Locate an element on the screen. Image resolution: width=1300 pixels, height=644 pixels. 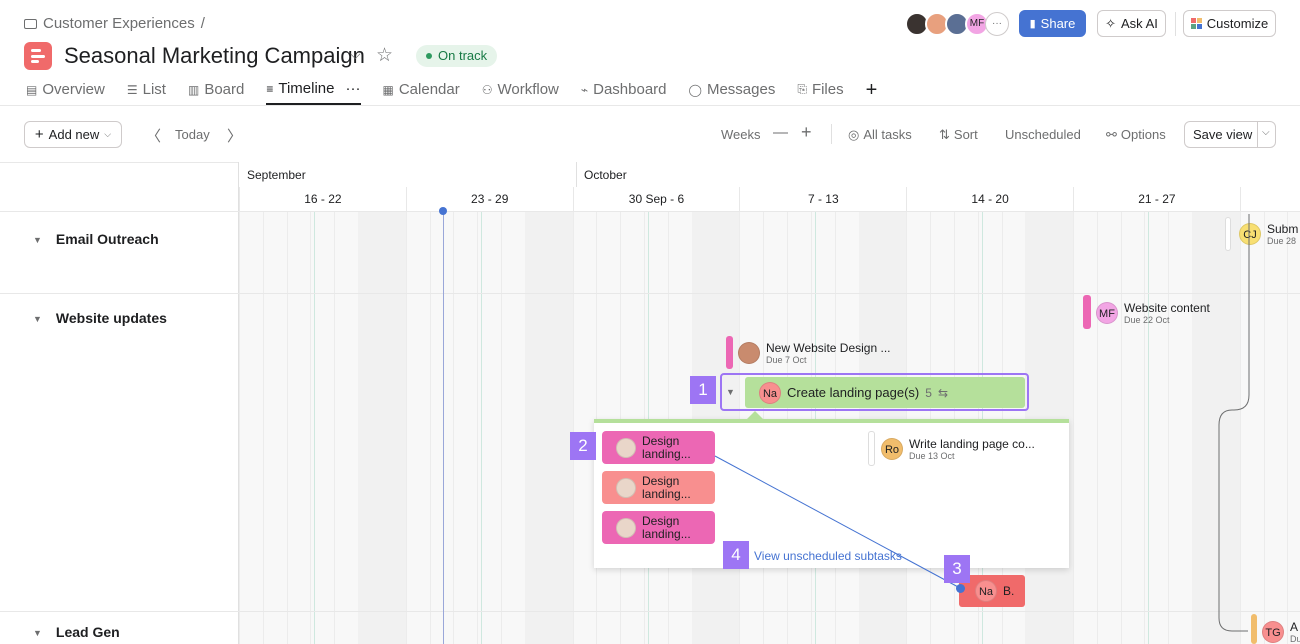
drag-handle is located at coordinates (960, 588).